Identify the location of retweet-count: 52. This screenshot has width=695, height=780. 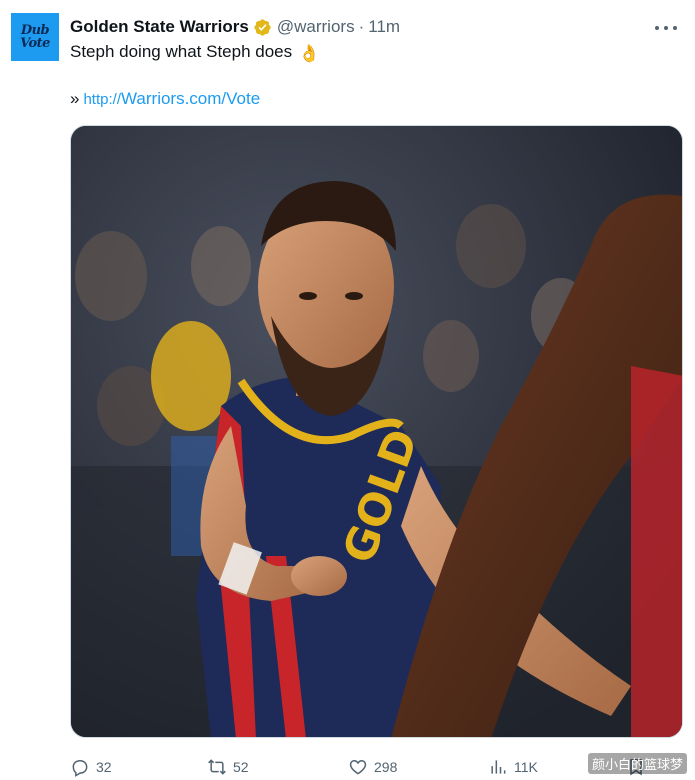
(241, 767).